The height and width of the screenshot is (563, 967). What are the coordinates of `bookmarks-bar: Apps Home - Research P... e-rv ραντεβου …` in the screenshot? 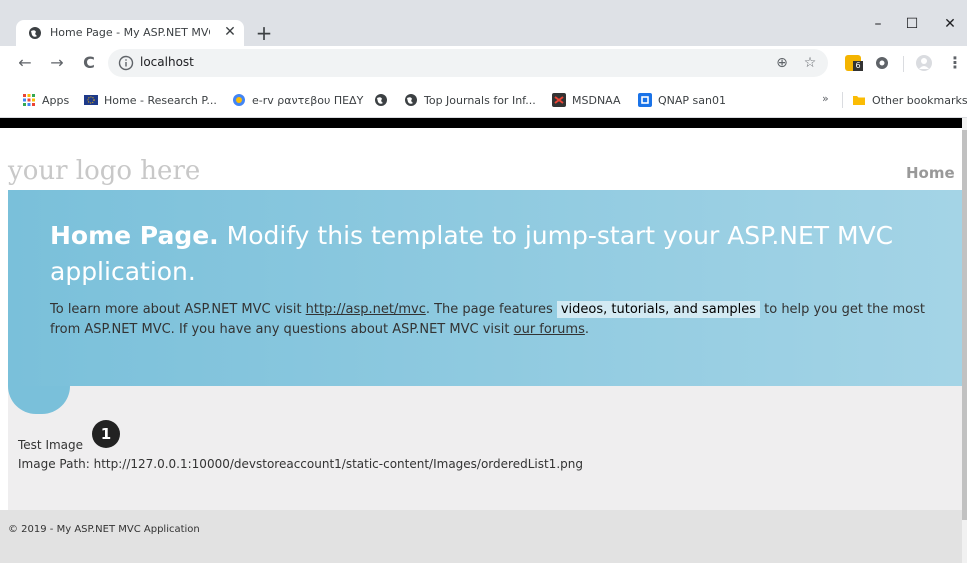 It's located at (483, 99).